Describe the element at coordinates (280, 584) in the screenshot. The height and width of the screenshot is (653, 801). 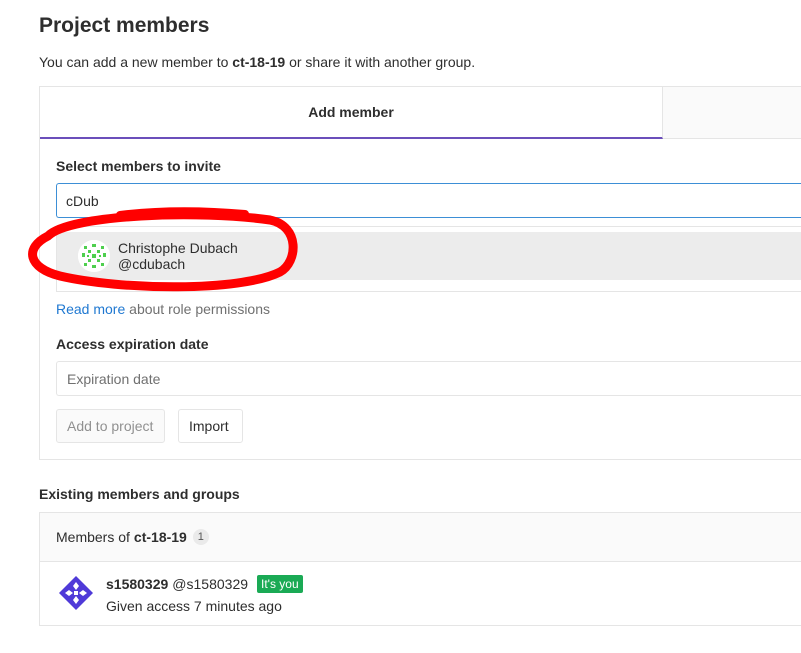
I see `its-you-badge: It's you` at that location.